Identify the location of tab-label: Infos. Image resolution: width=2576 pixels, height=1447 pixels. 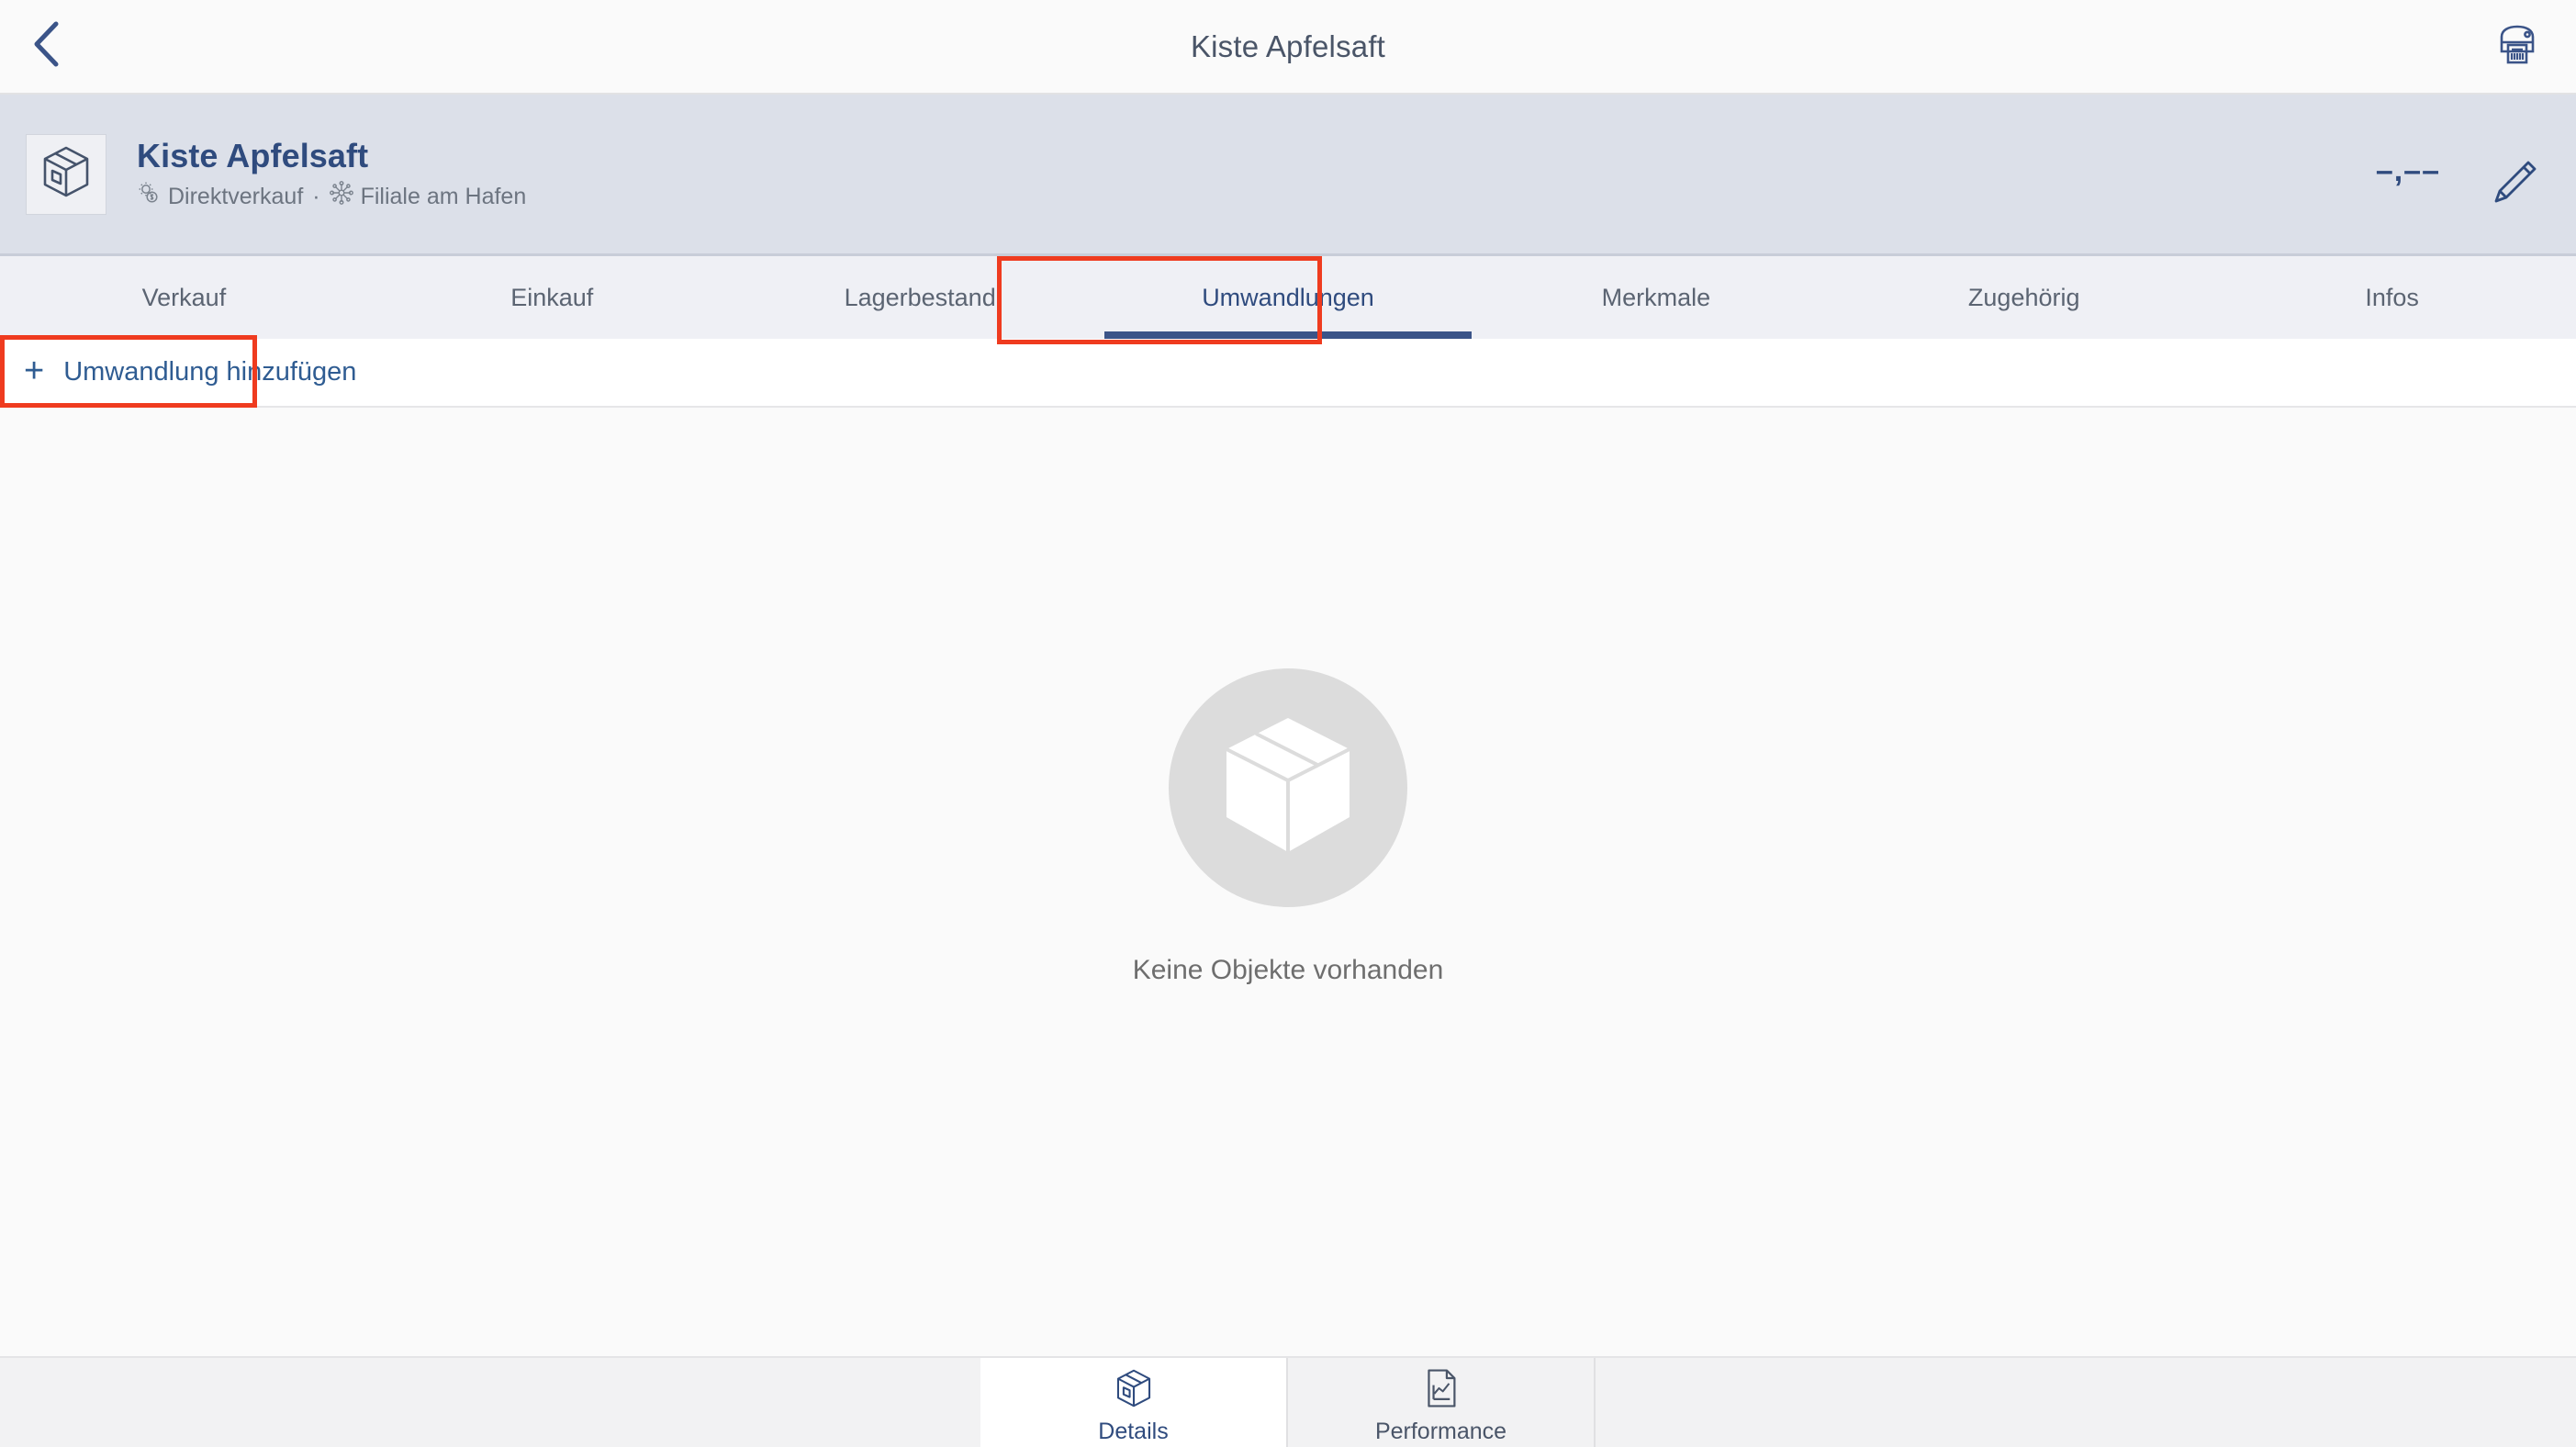
(2392, 297).